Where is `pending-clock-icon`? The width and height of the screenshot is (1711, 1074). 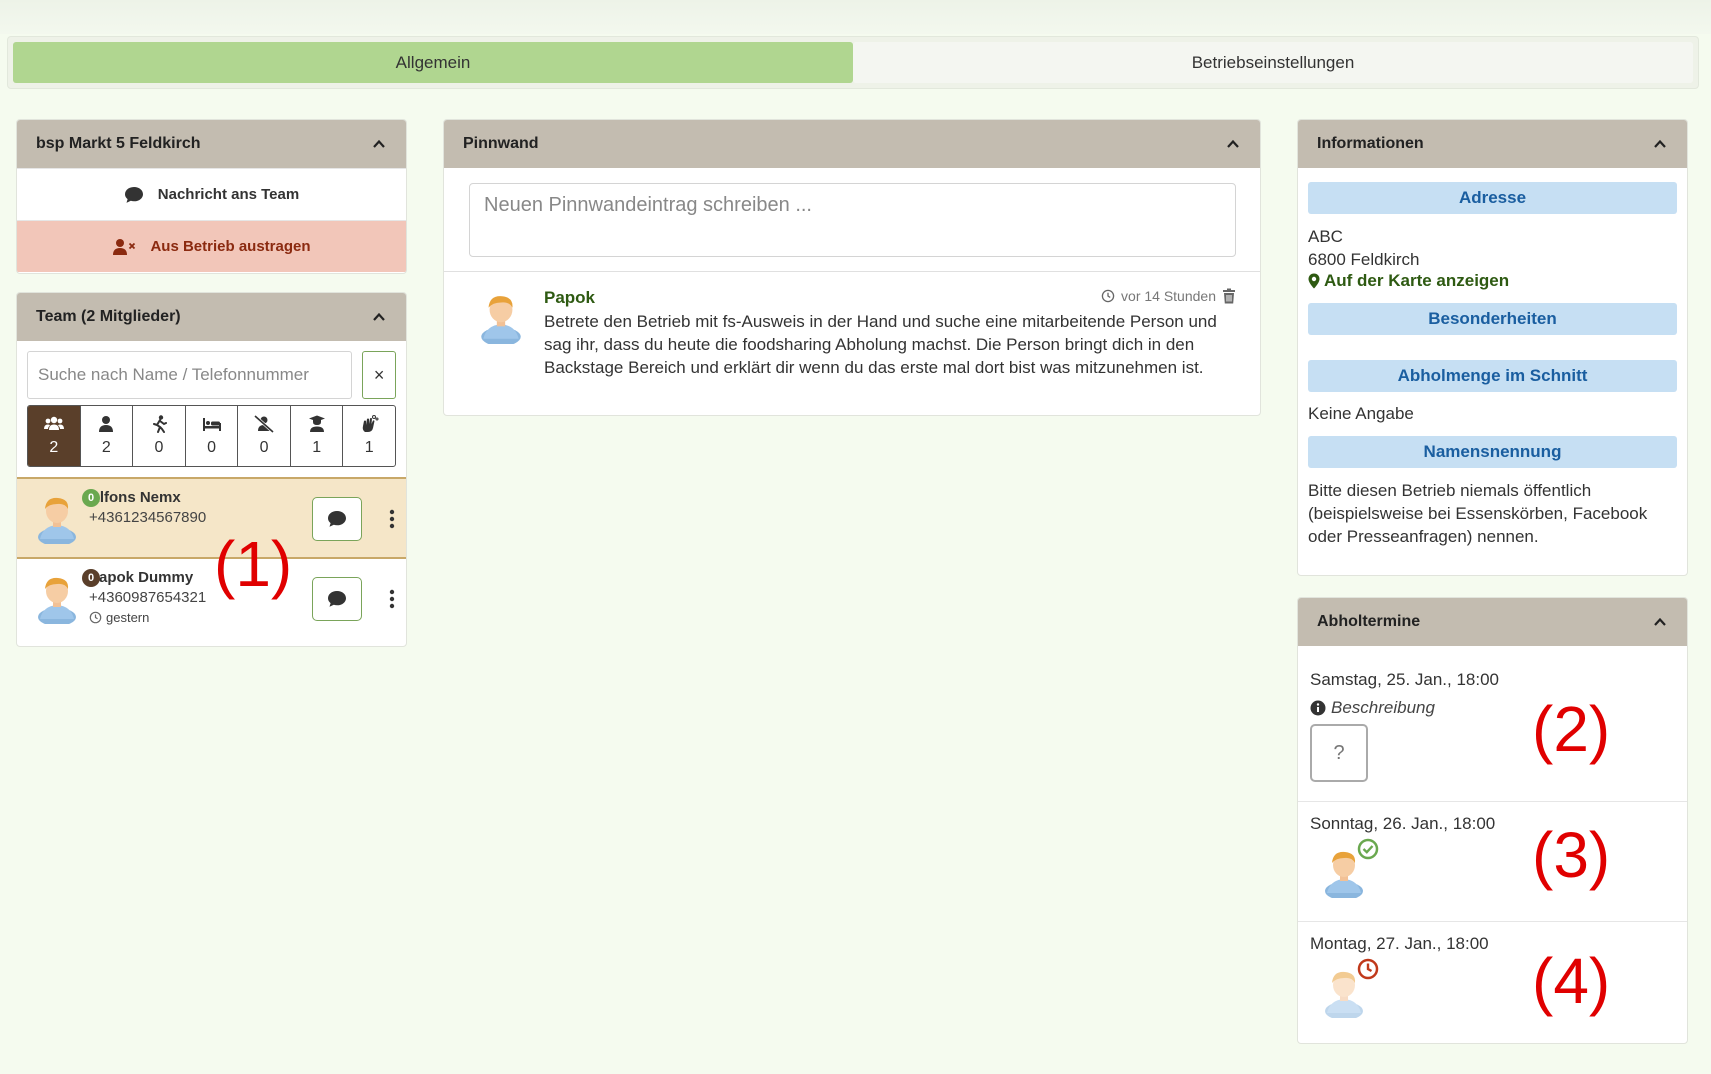 pending-clock-icon is located at coordinates (1368, 969).